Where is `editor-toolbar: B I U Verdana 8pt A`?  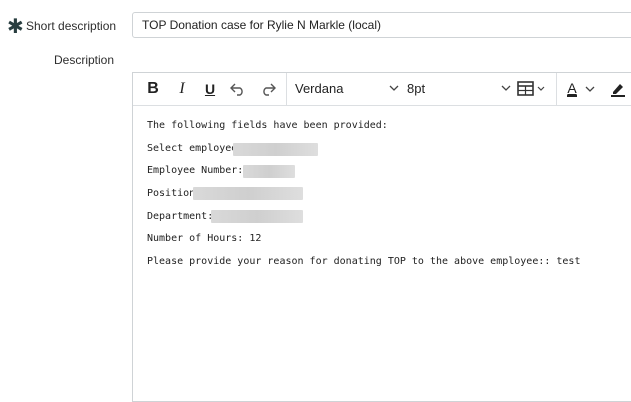 editor-toolbar: B I U Verdana 8pt A is located at coordinates (382, 89).